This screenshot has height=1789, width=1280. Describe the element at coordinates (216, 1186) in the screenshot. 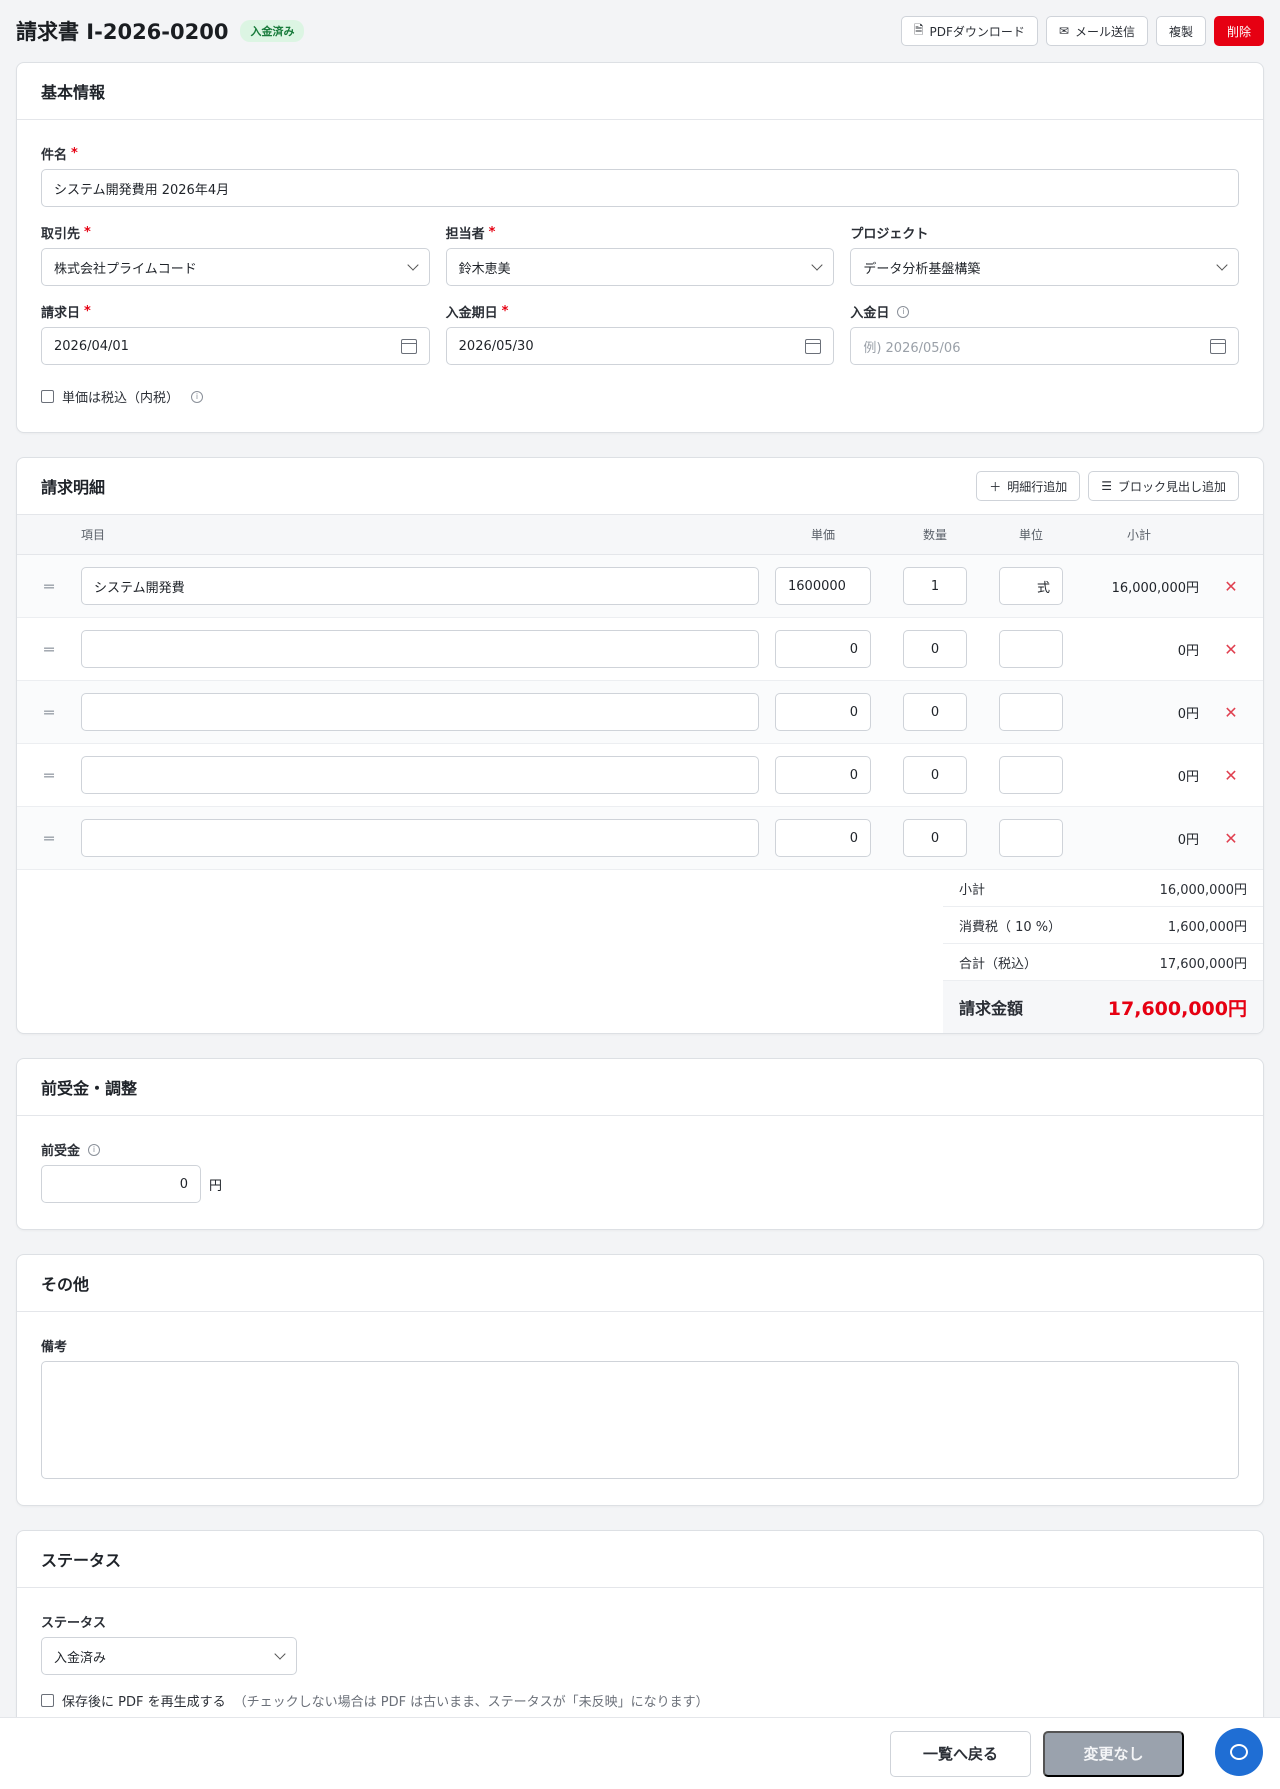

I see `advance-unit: 円` at that location.